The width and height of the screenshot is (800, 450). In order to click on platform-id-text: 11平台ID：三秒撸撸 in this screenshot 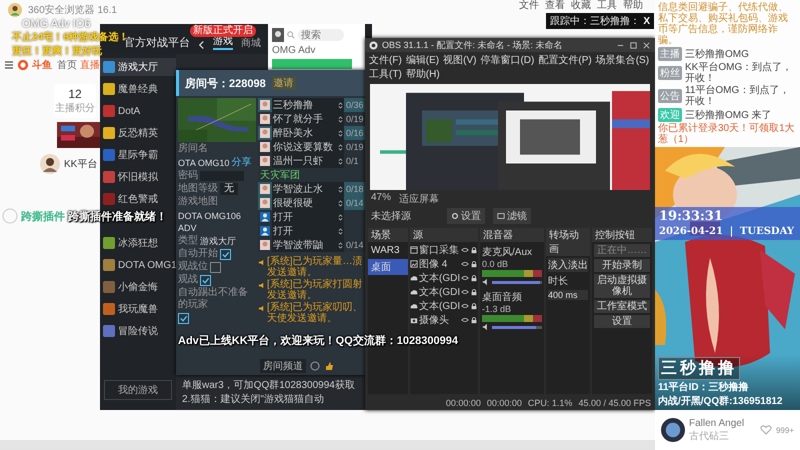, I will do `click(703, 387)`.